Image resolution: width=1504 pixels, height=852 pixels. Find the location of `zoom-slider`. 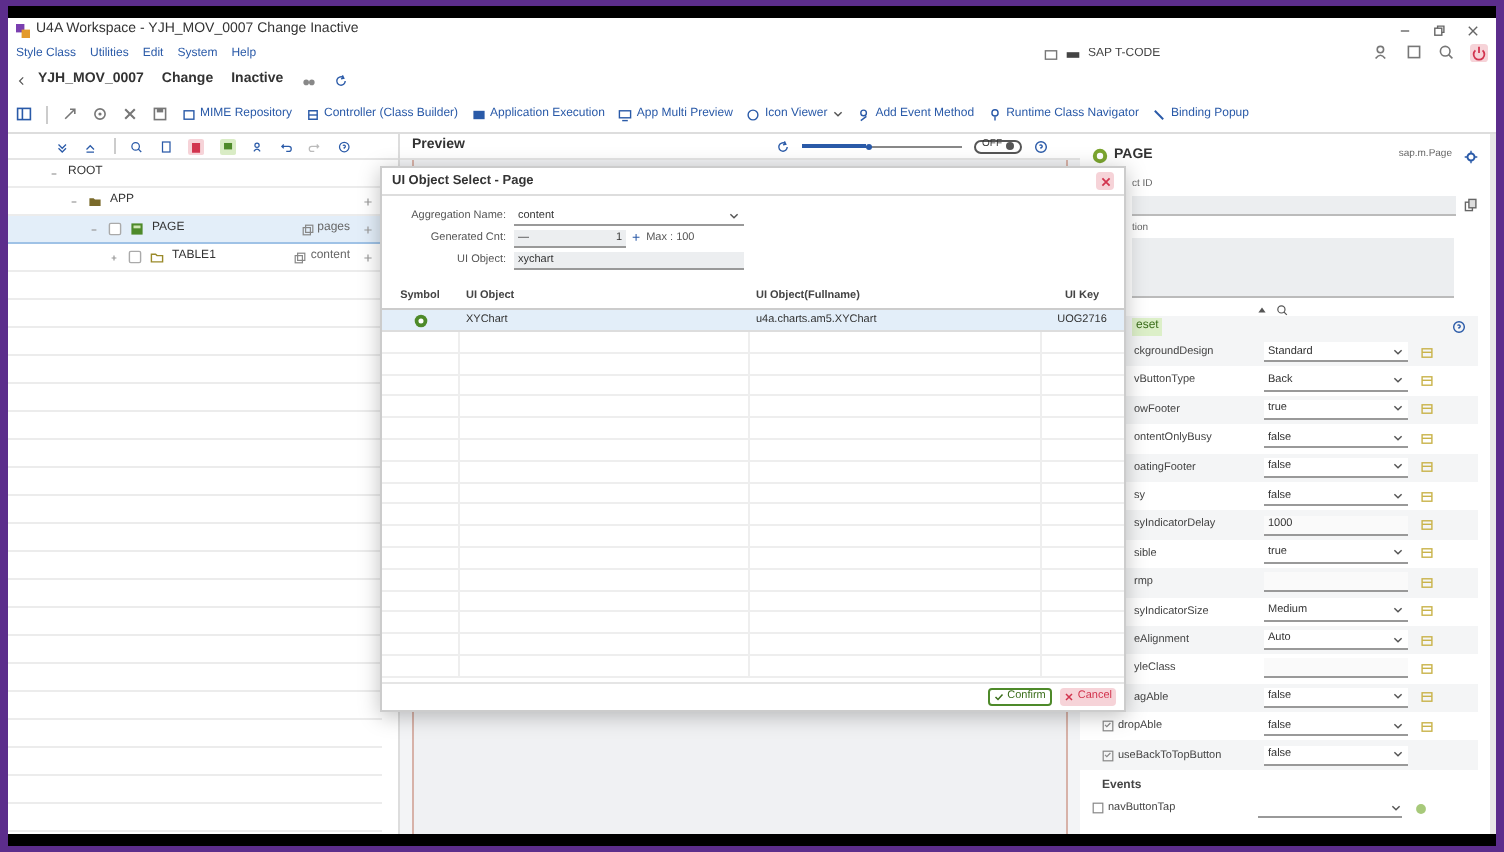

zoom-slider is located at coordinates (882, 146).